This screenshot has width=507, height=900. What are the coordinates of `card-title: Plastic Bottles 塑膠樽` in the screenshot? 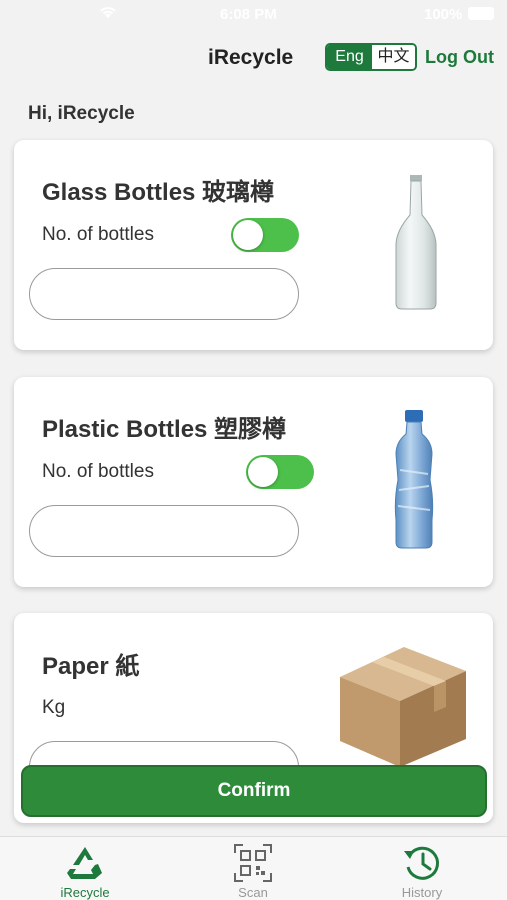 It's located at (164, 429).